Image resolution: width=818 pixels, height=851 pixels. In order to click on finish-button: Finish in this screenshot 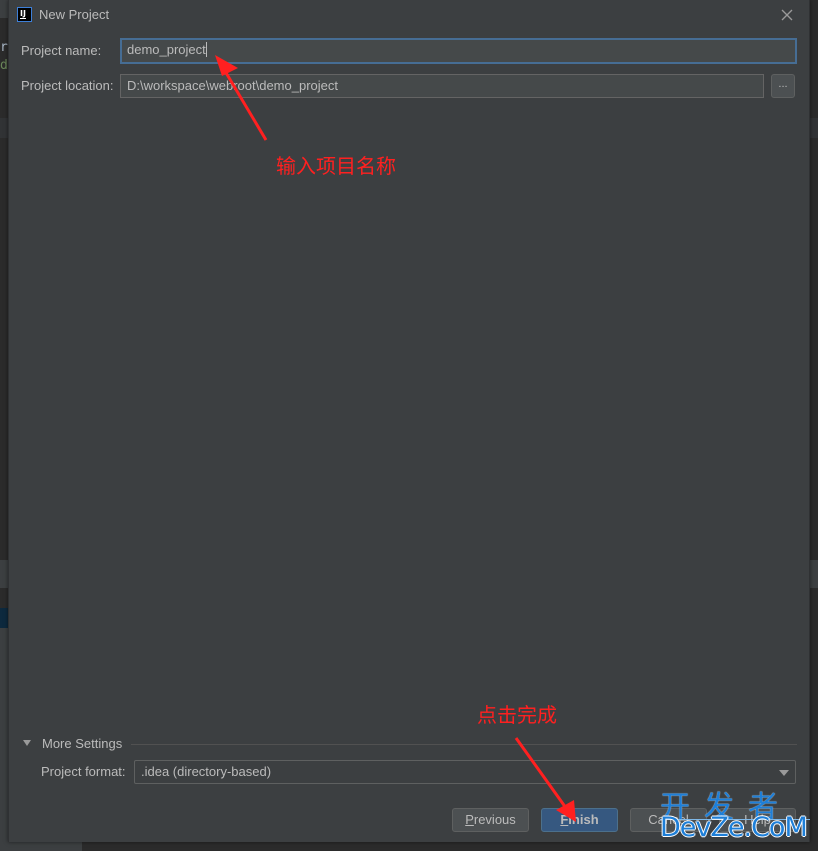, I will do `click(579, 820)`.